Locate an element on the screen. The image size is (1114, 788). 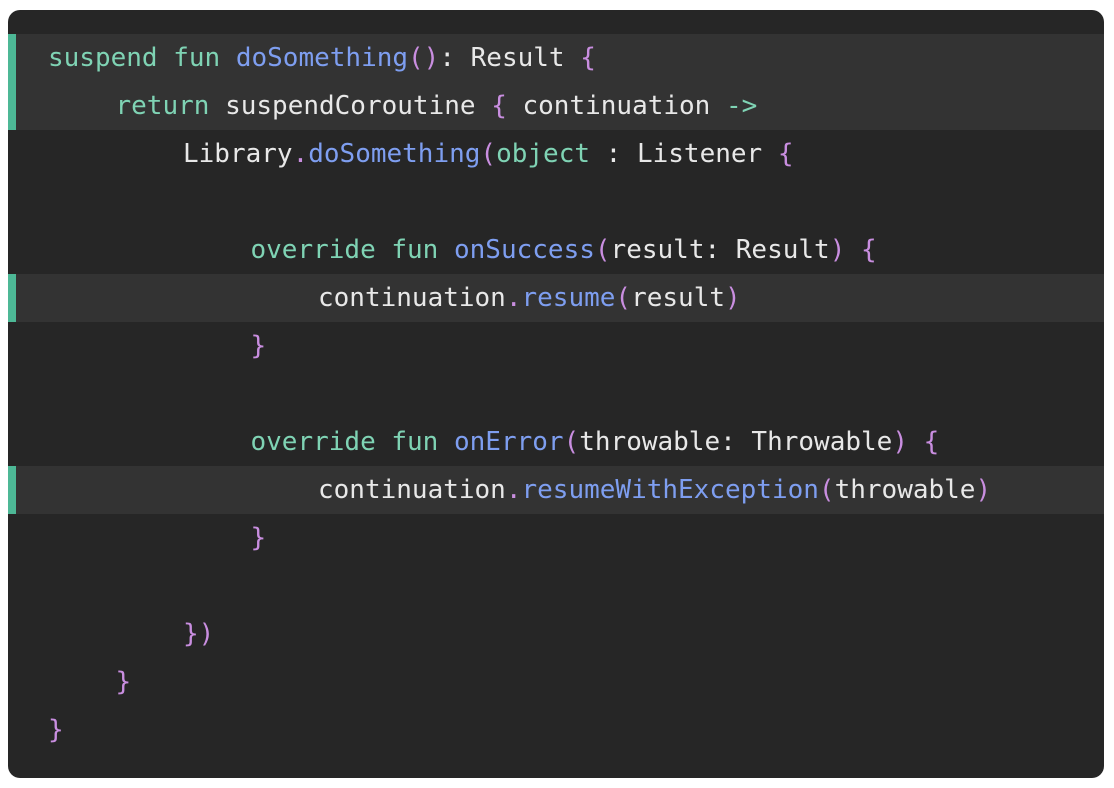
code-token-bracket: }) is located at coordinates (199, 634).